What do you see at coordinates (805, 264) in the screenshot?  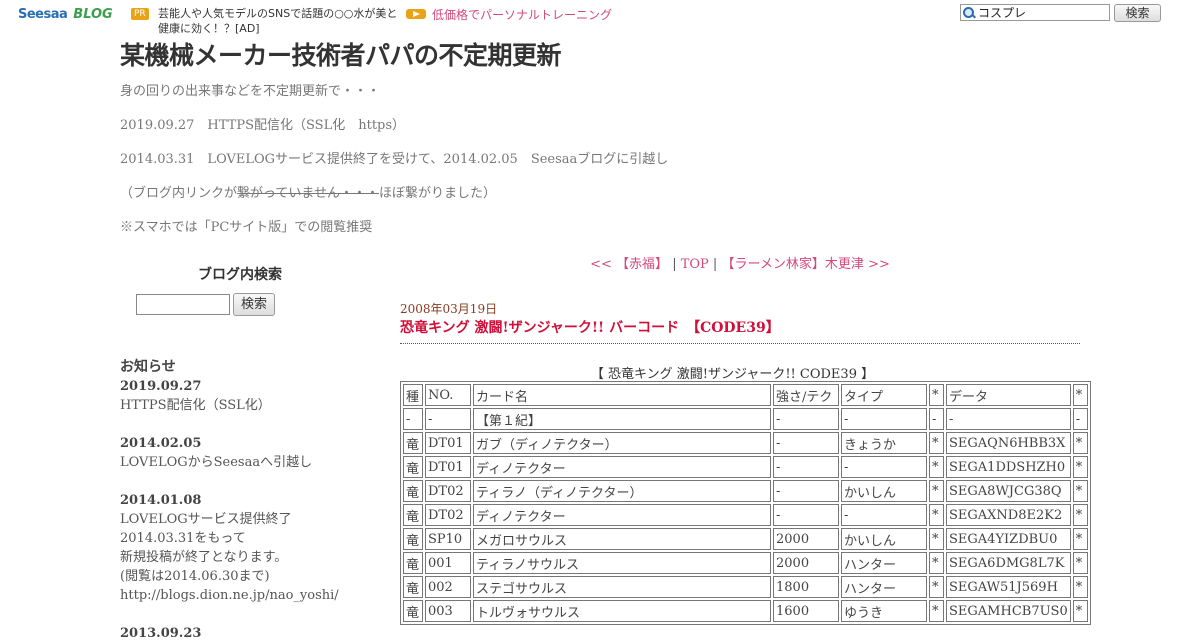 I see `next-post-link: 【ラーメン林家】木更津 >>` at bounding box center [805, 264].